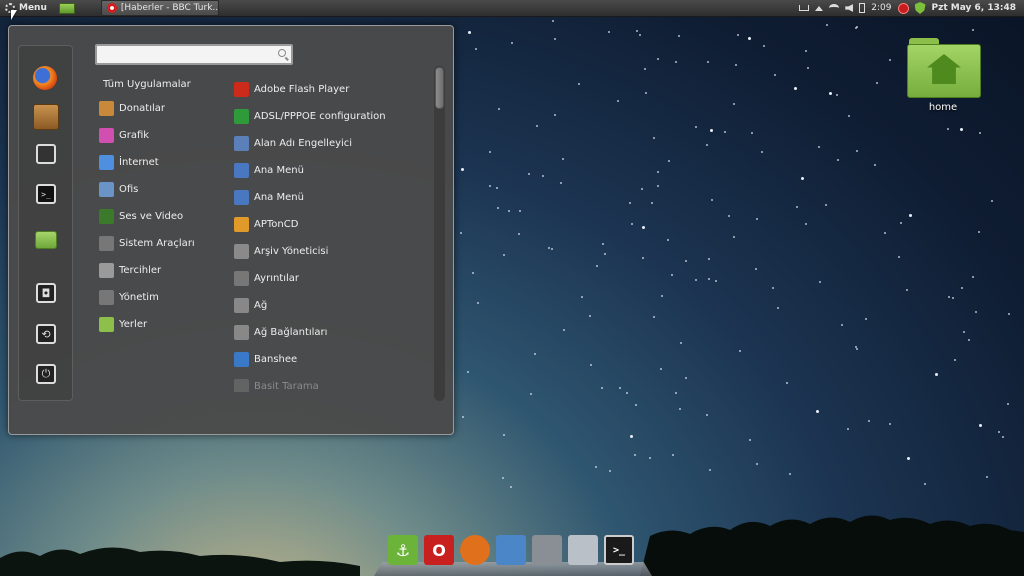  I want to click on battery-icon, so click(862, 8).